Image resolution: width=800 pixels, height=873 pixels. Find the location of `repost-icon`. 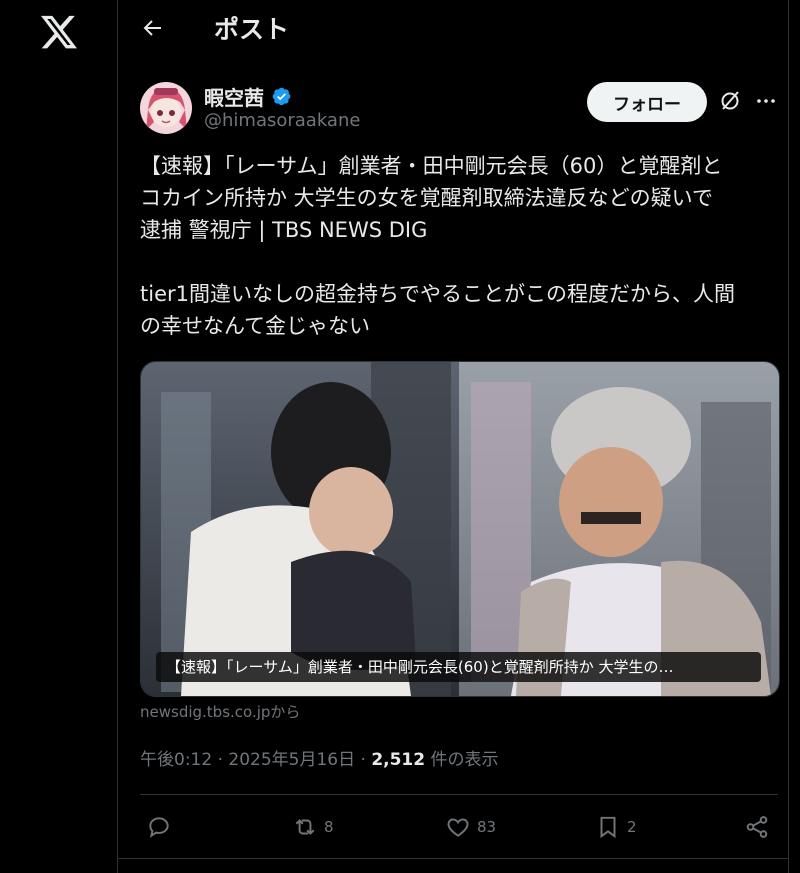

repost-icon is located at coordinates (305, 827).